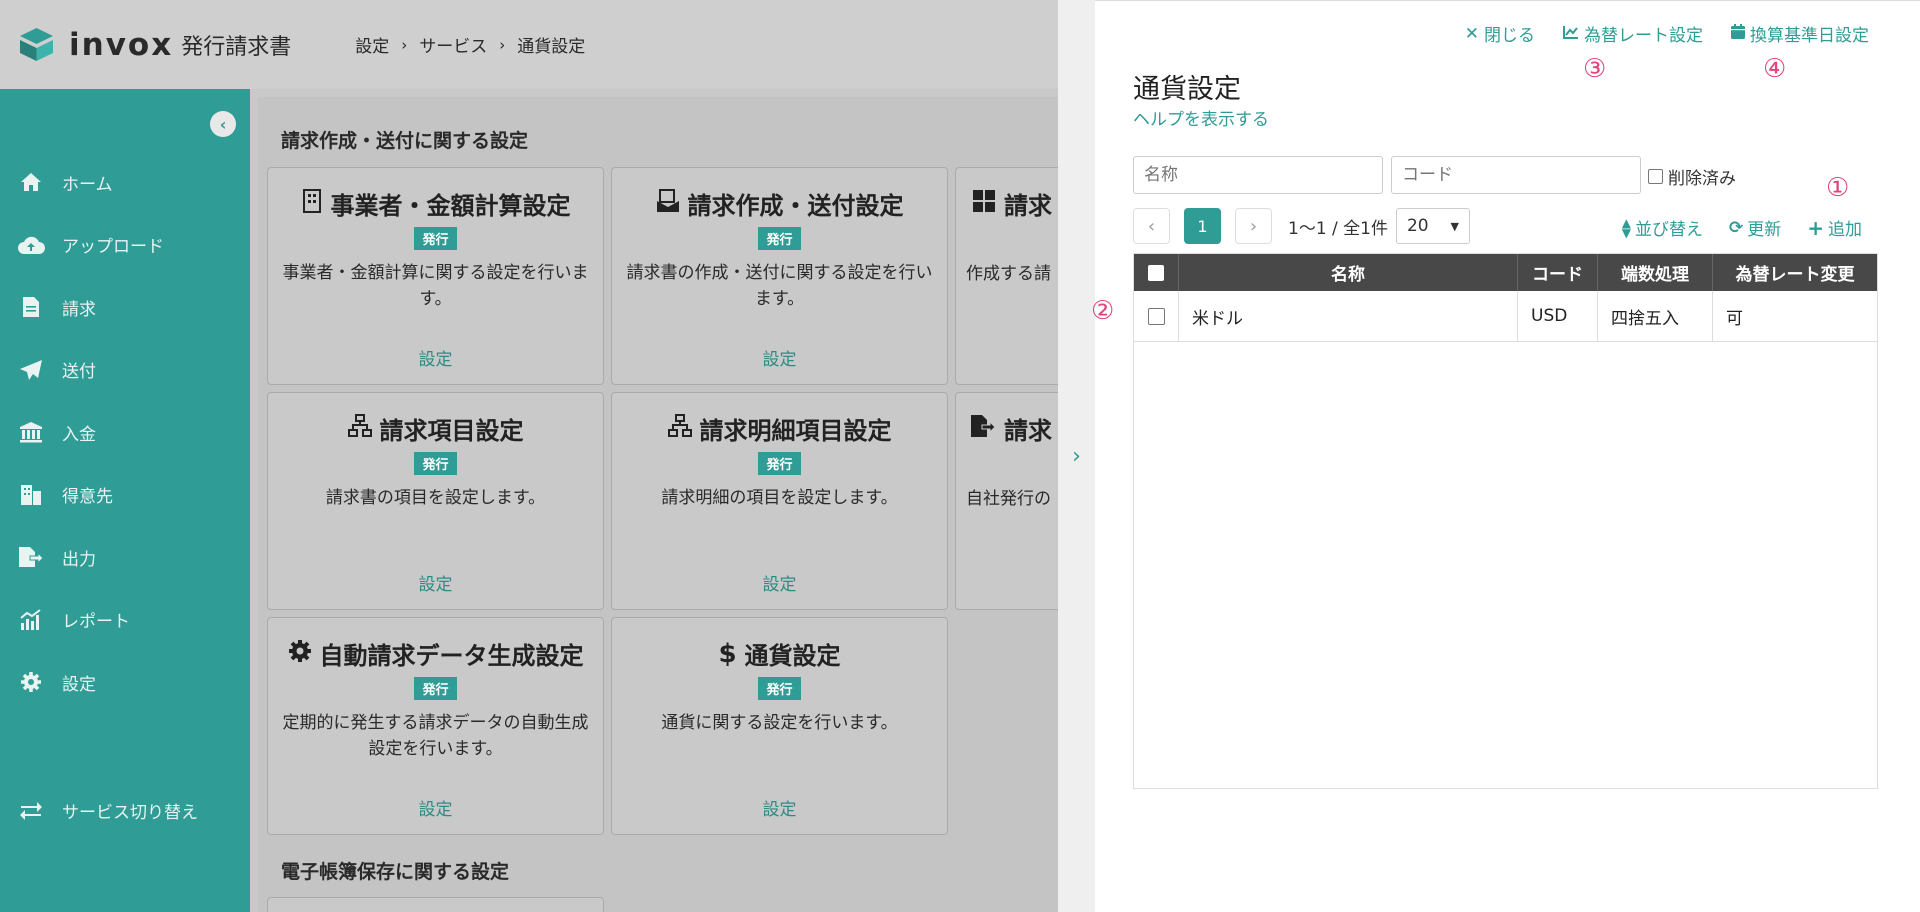 The width and height of the screenshot is (1920, 912). I want to click on card-description: 請求書の作成・送付に関する設定を行います。, so click(779, 286).